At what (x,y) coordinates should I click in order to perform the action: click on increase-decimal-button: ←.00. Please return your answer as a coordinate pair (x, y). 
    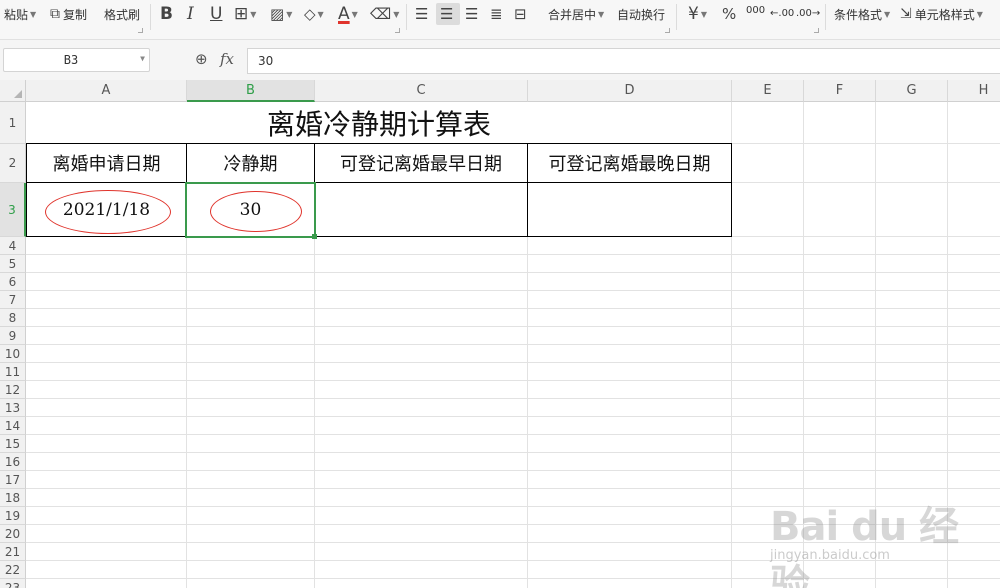
    Looking at the image, I should click on (782, 14).